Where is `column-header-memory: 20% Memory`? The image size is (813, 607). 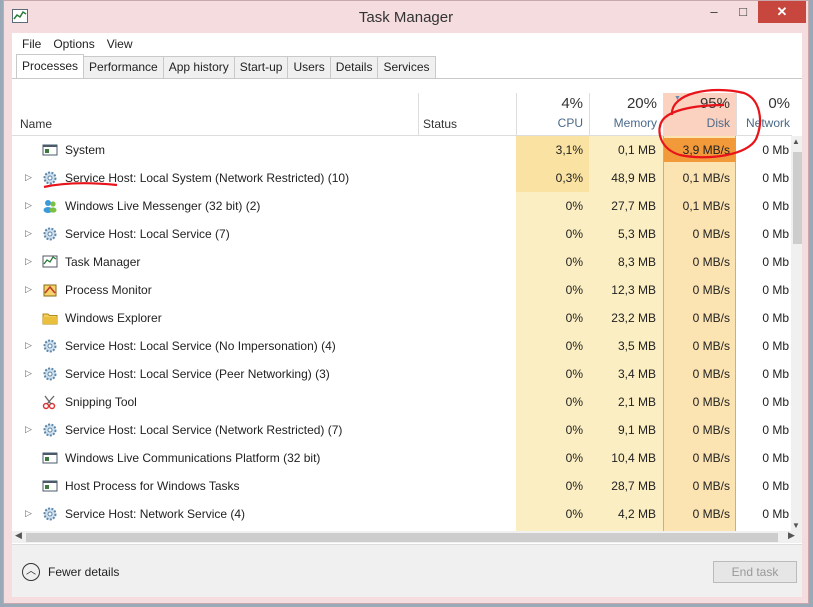
column-header-memory: 20% Memory is located at coordinates (626, 114).